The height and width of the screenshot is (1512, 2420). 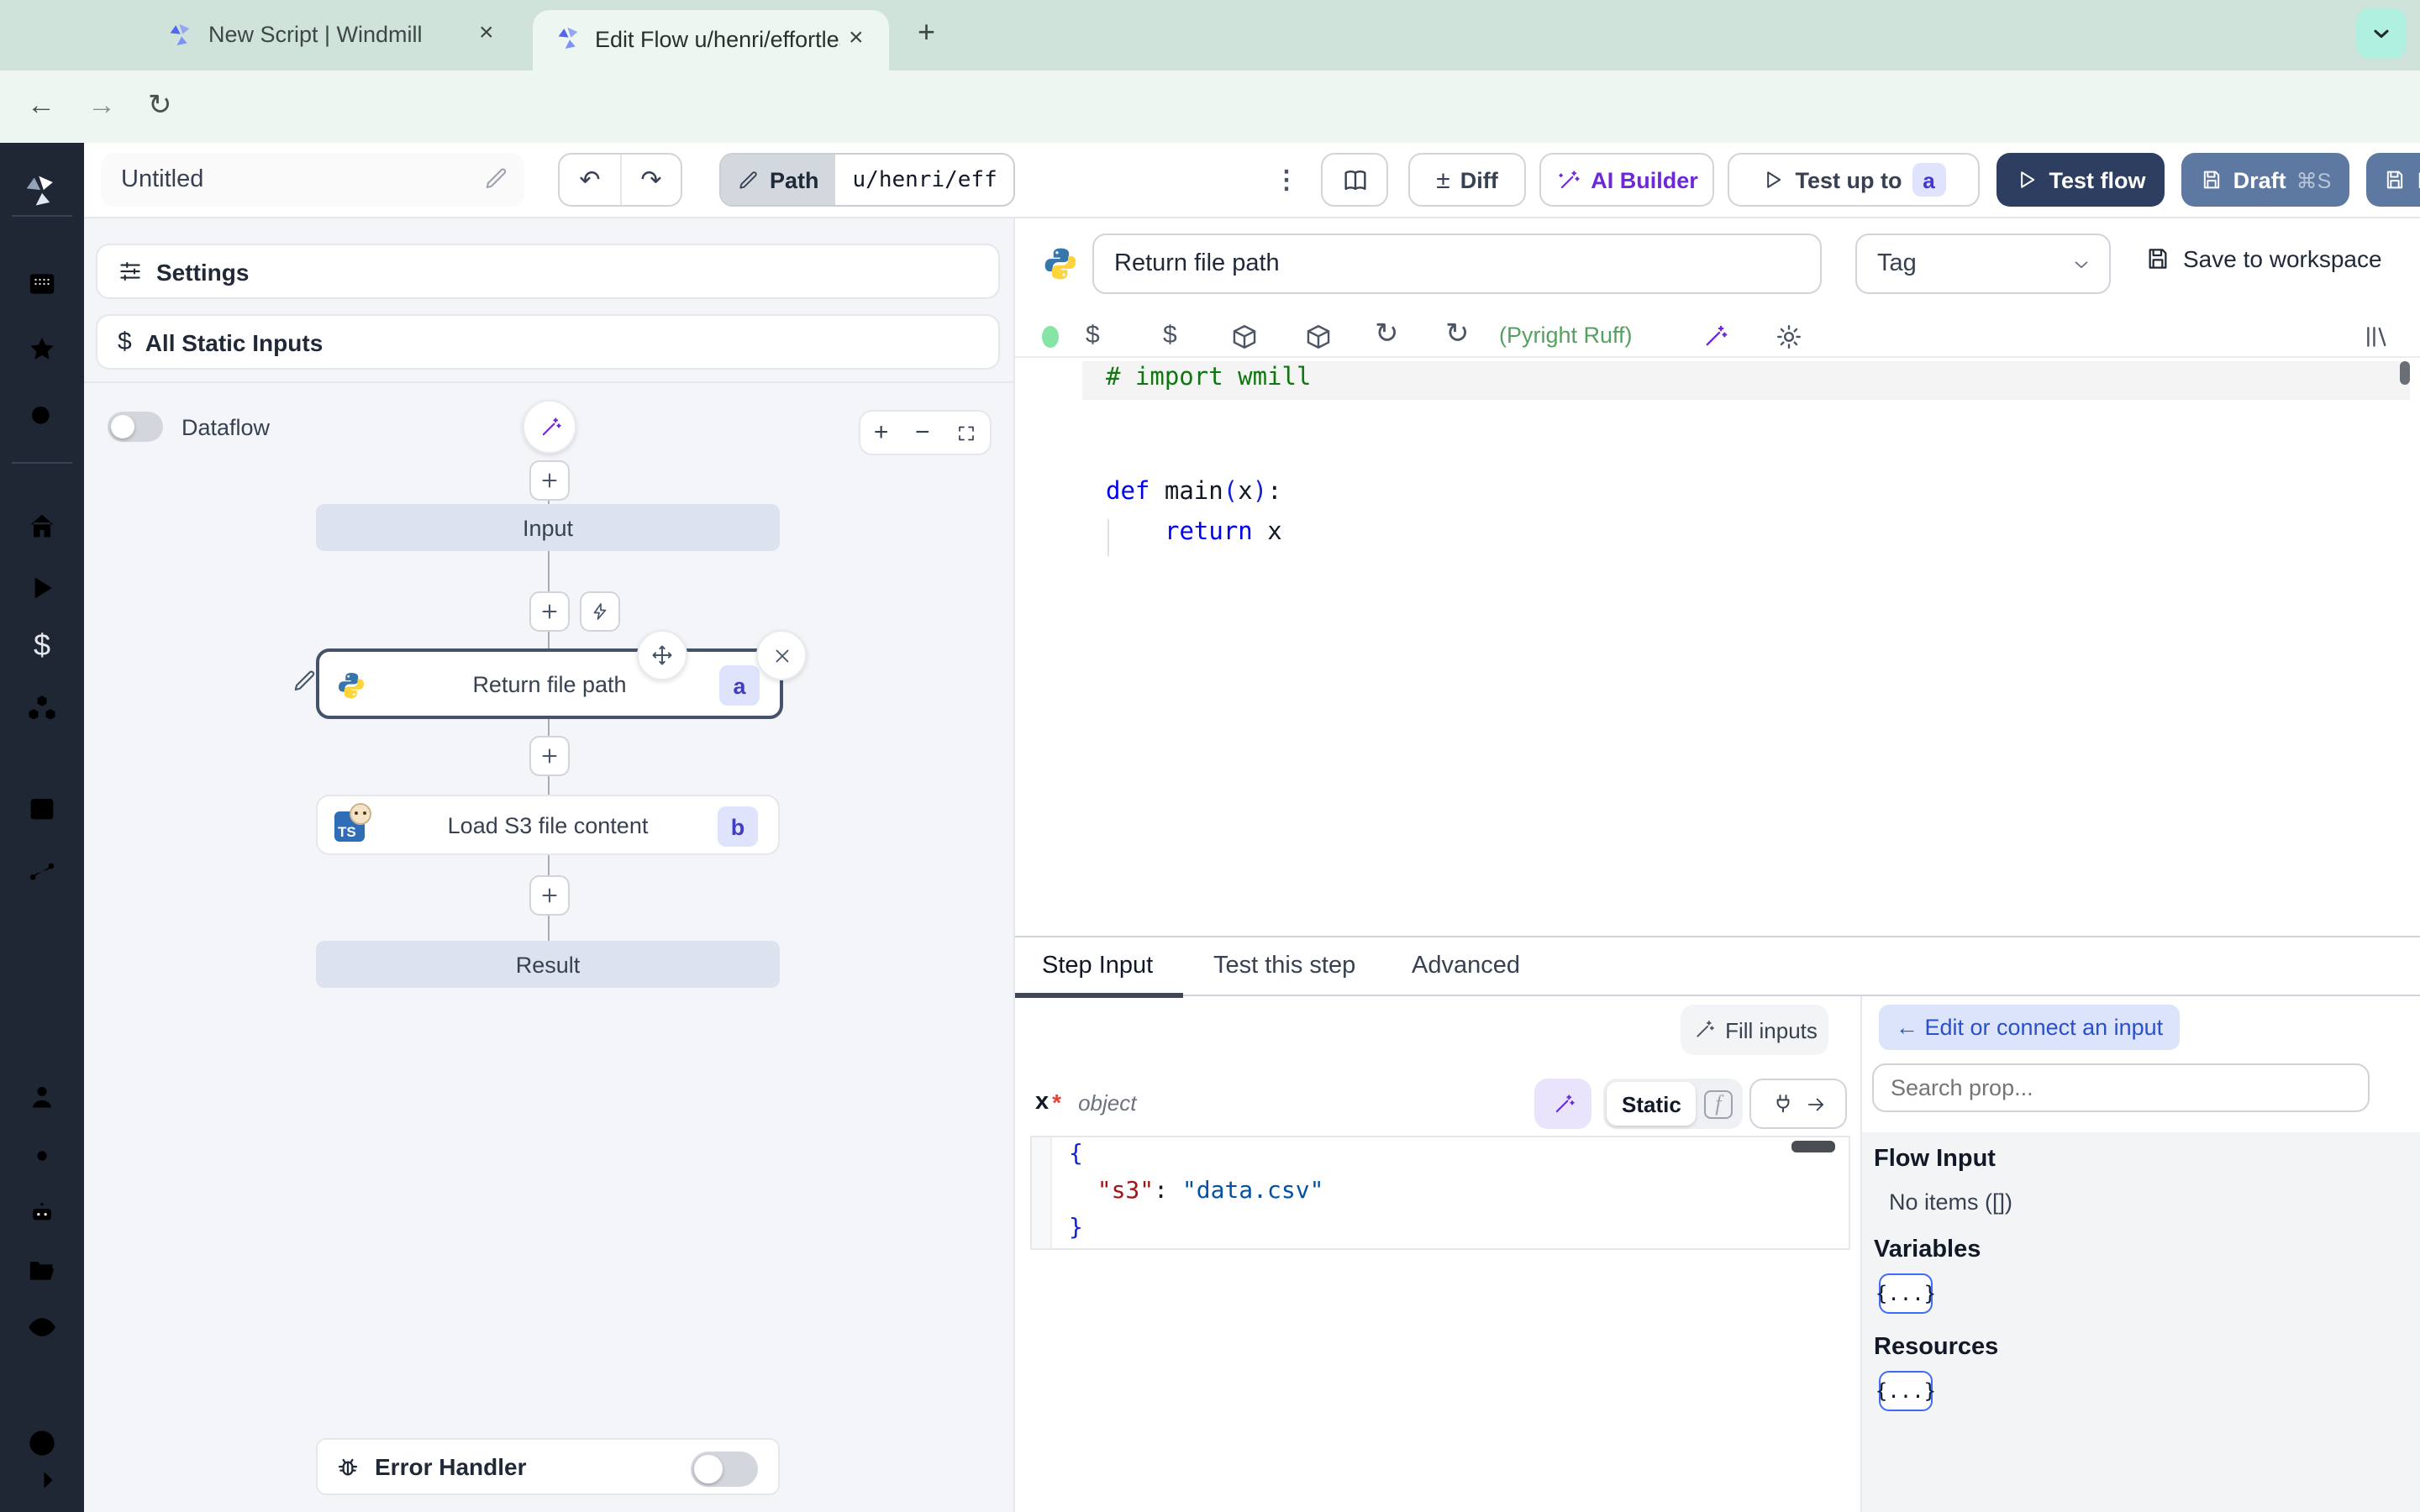 I want to click on step-input-json-editor: { "s3": "data.csv" }, so click(x=1440, y=1193).